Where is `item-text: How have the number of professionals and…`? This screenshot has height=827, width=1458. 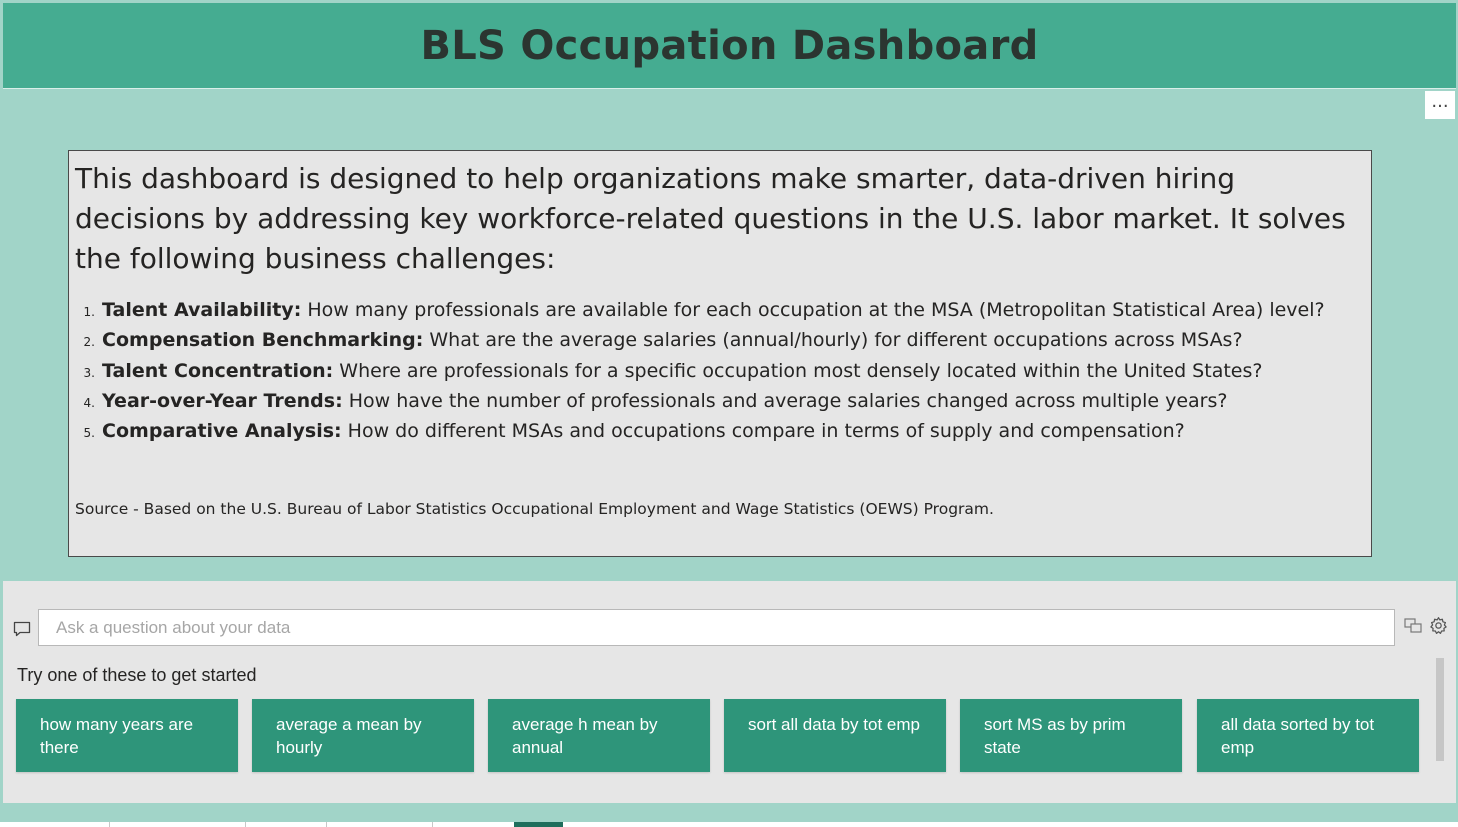
item-text: How have the number of professionals and… is located at coordinates (785, 400).